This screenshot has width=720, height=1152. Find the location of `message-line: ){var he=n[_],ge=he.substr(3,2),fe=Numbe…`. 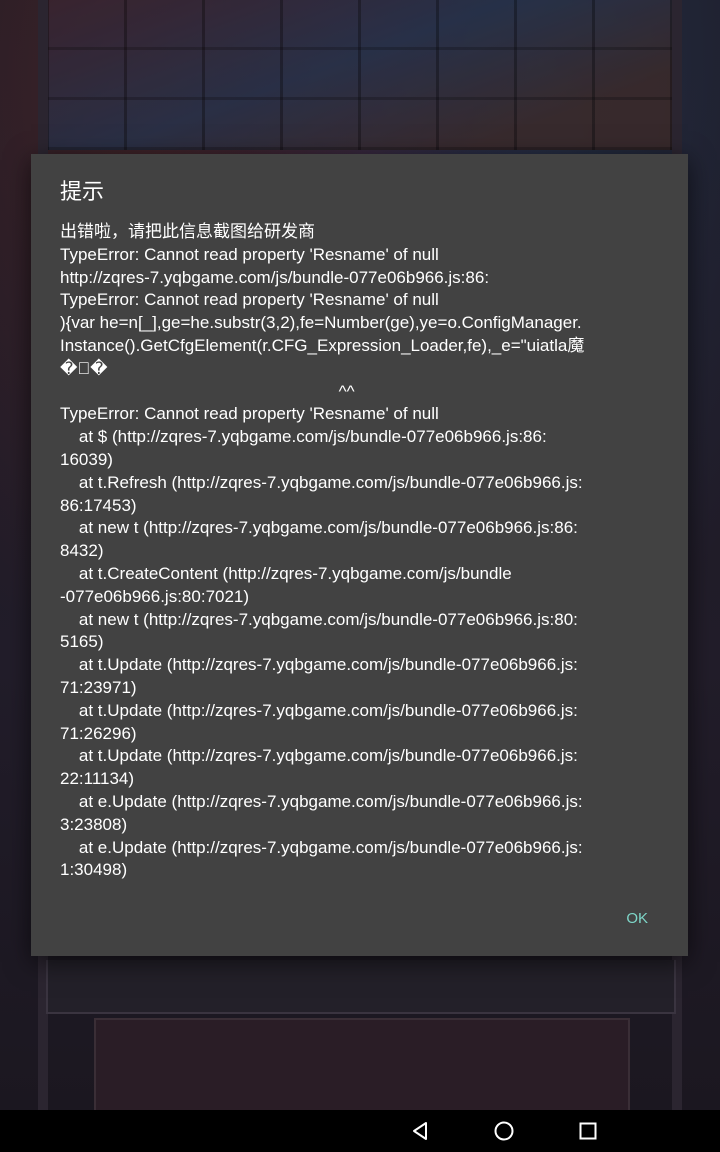

message-line: ){var he=n[_],ge=he.substr(3,2),fe=Numbe… is located at coordinates (321, 323).